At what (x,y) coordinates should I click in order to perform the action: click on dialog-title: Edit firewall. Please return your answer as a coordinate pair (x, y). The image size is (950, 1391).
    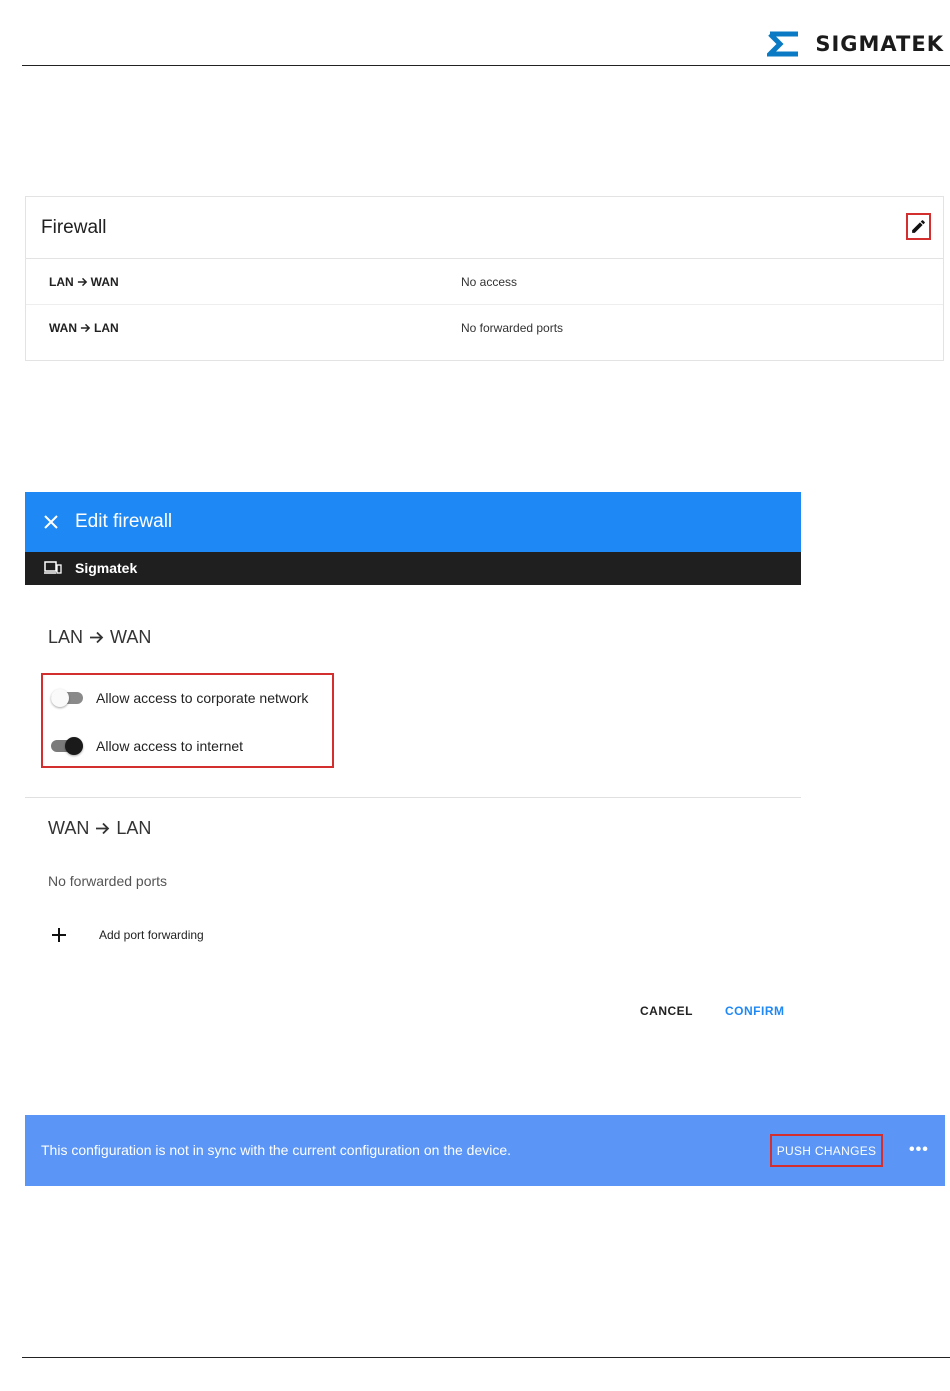
    Looking at the image, I should click on (124, 521).